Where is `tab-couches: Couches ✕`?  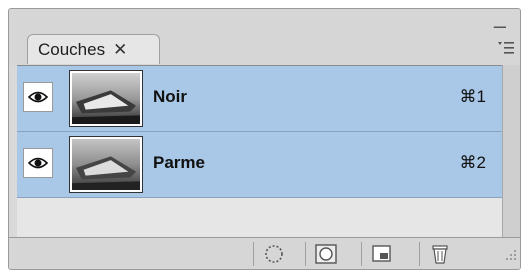
tab-couches: Couches ✕ is located at coordinates (93, 49).